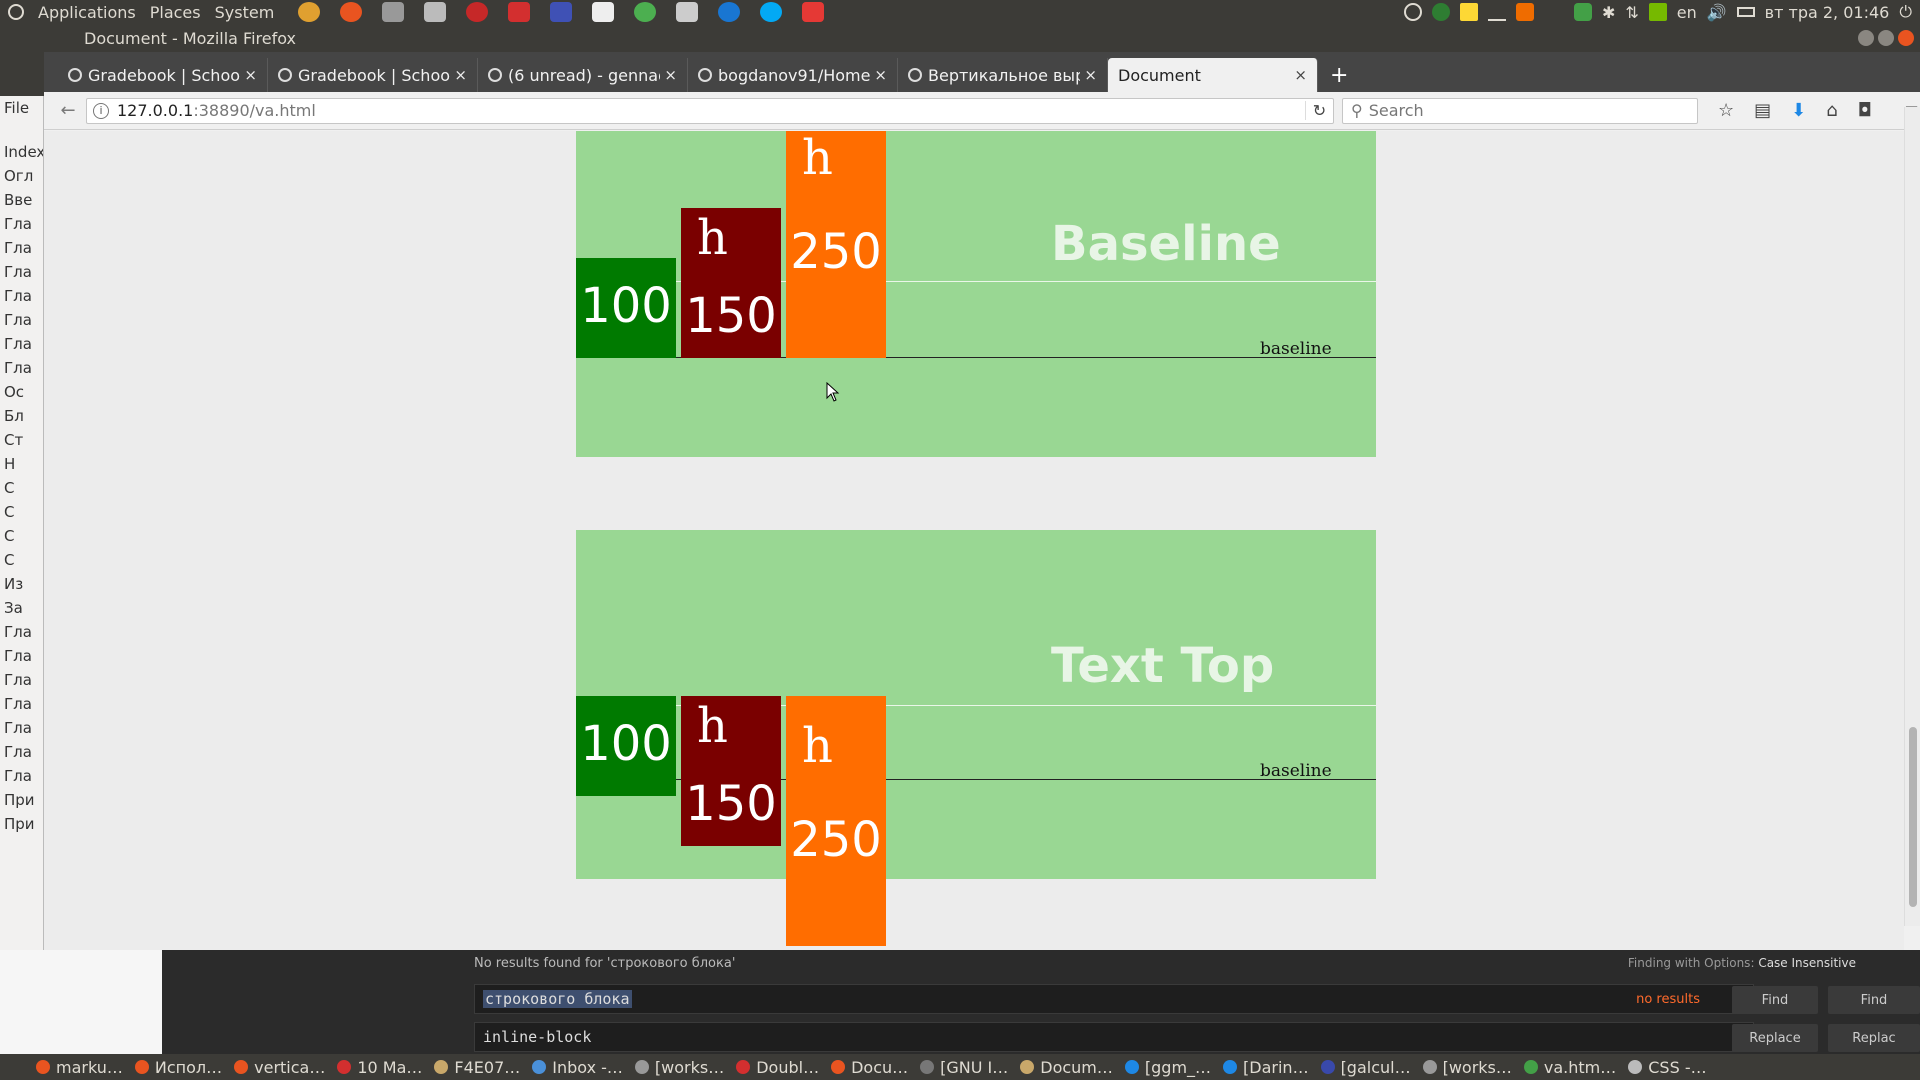 The height and width of the screenshot is (1080, 1920). I want to click on back-arrow-icon: ←, so click(68, 110).